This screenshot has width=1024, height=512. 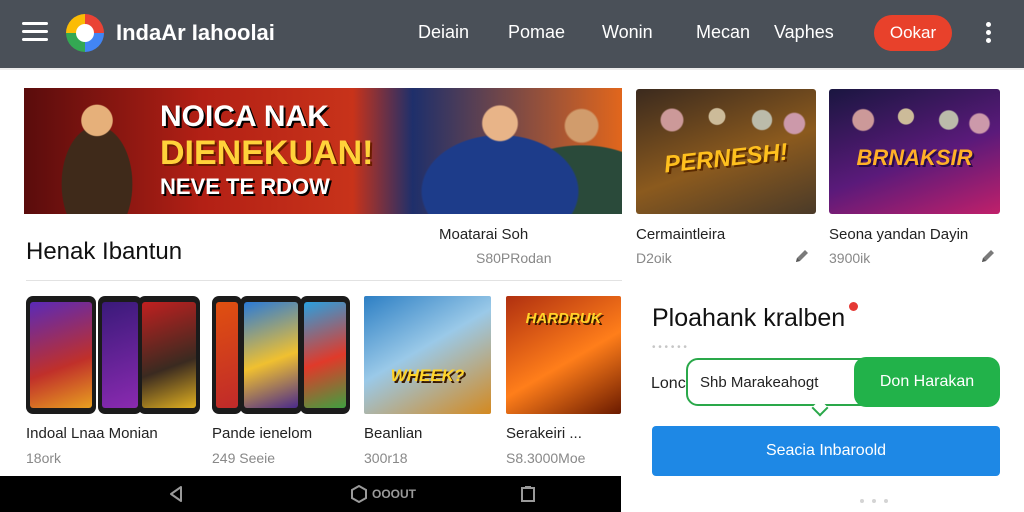 What do you see at coordinates (913, 33) in the screenshot?
I see `top-action-button: Ookar` at bounding box center [913, 33].